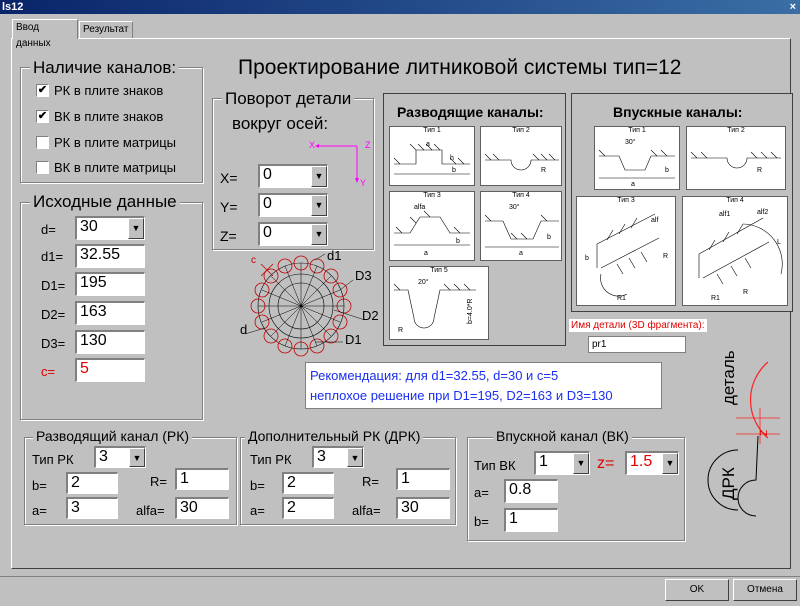  What do you see at coordinates (521, 195) in the screenshot?
I see `type-caption: Тип 4` at bounding box center [521, 195].